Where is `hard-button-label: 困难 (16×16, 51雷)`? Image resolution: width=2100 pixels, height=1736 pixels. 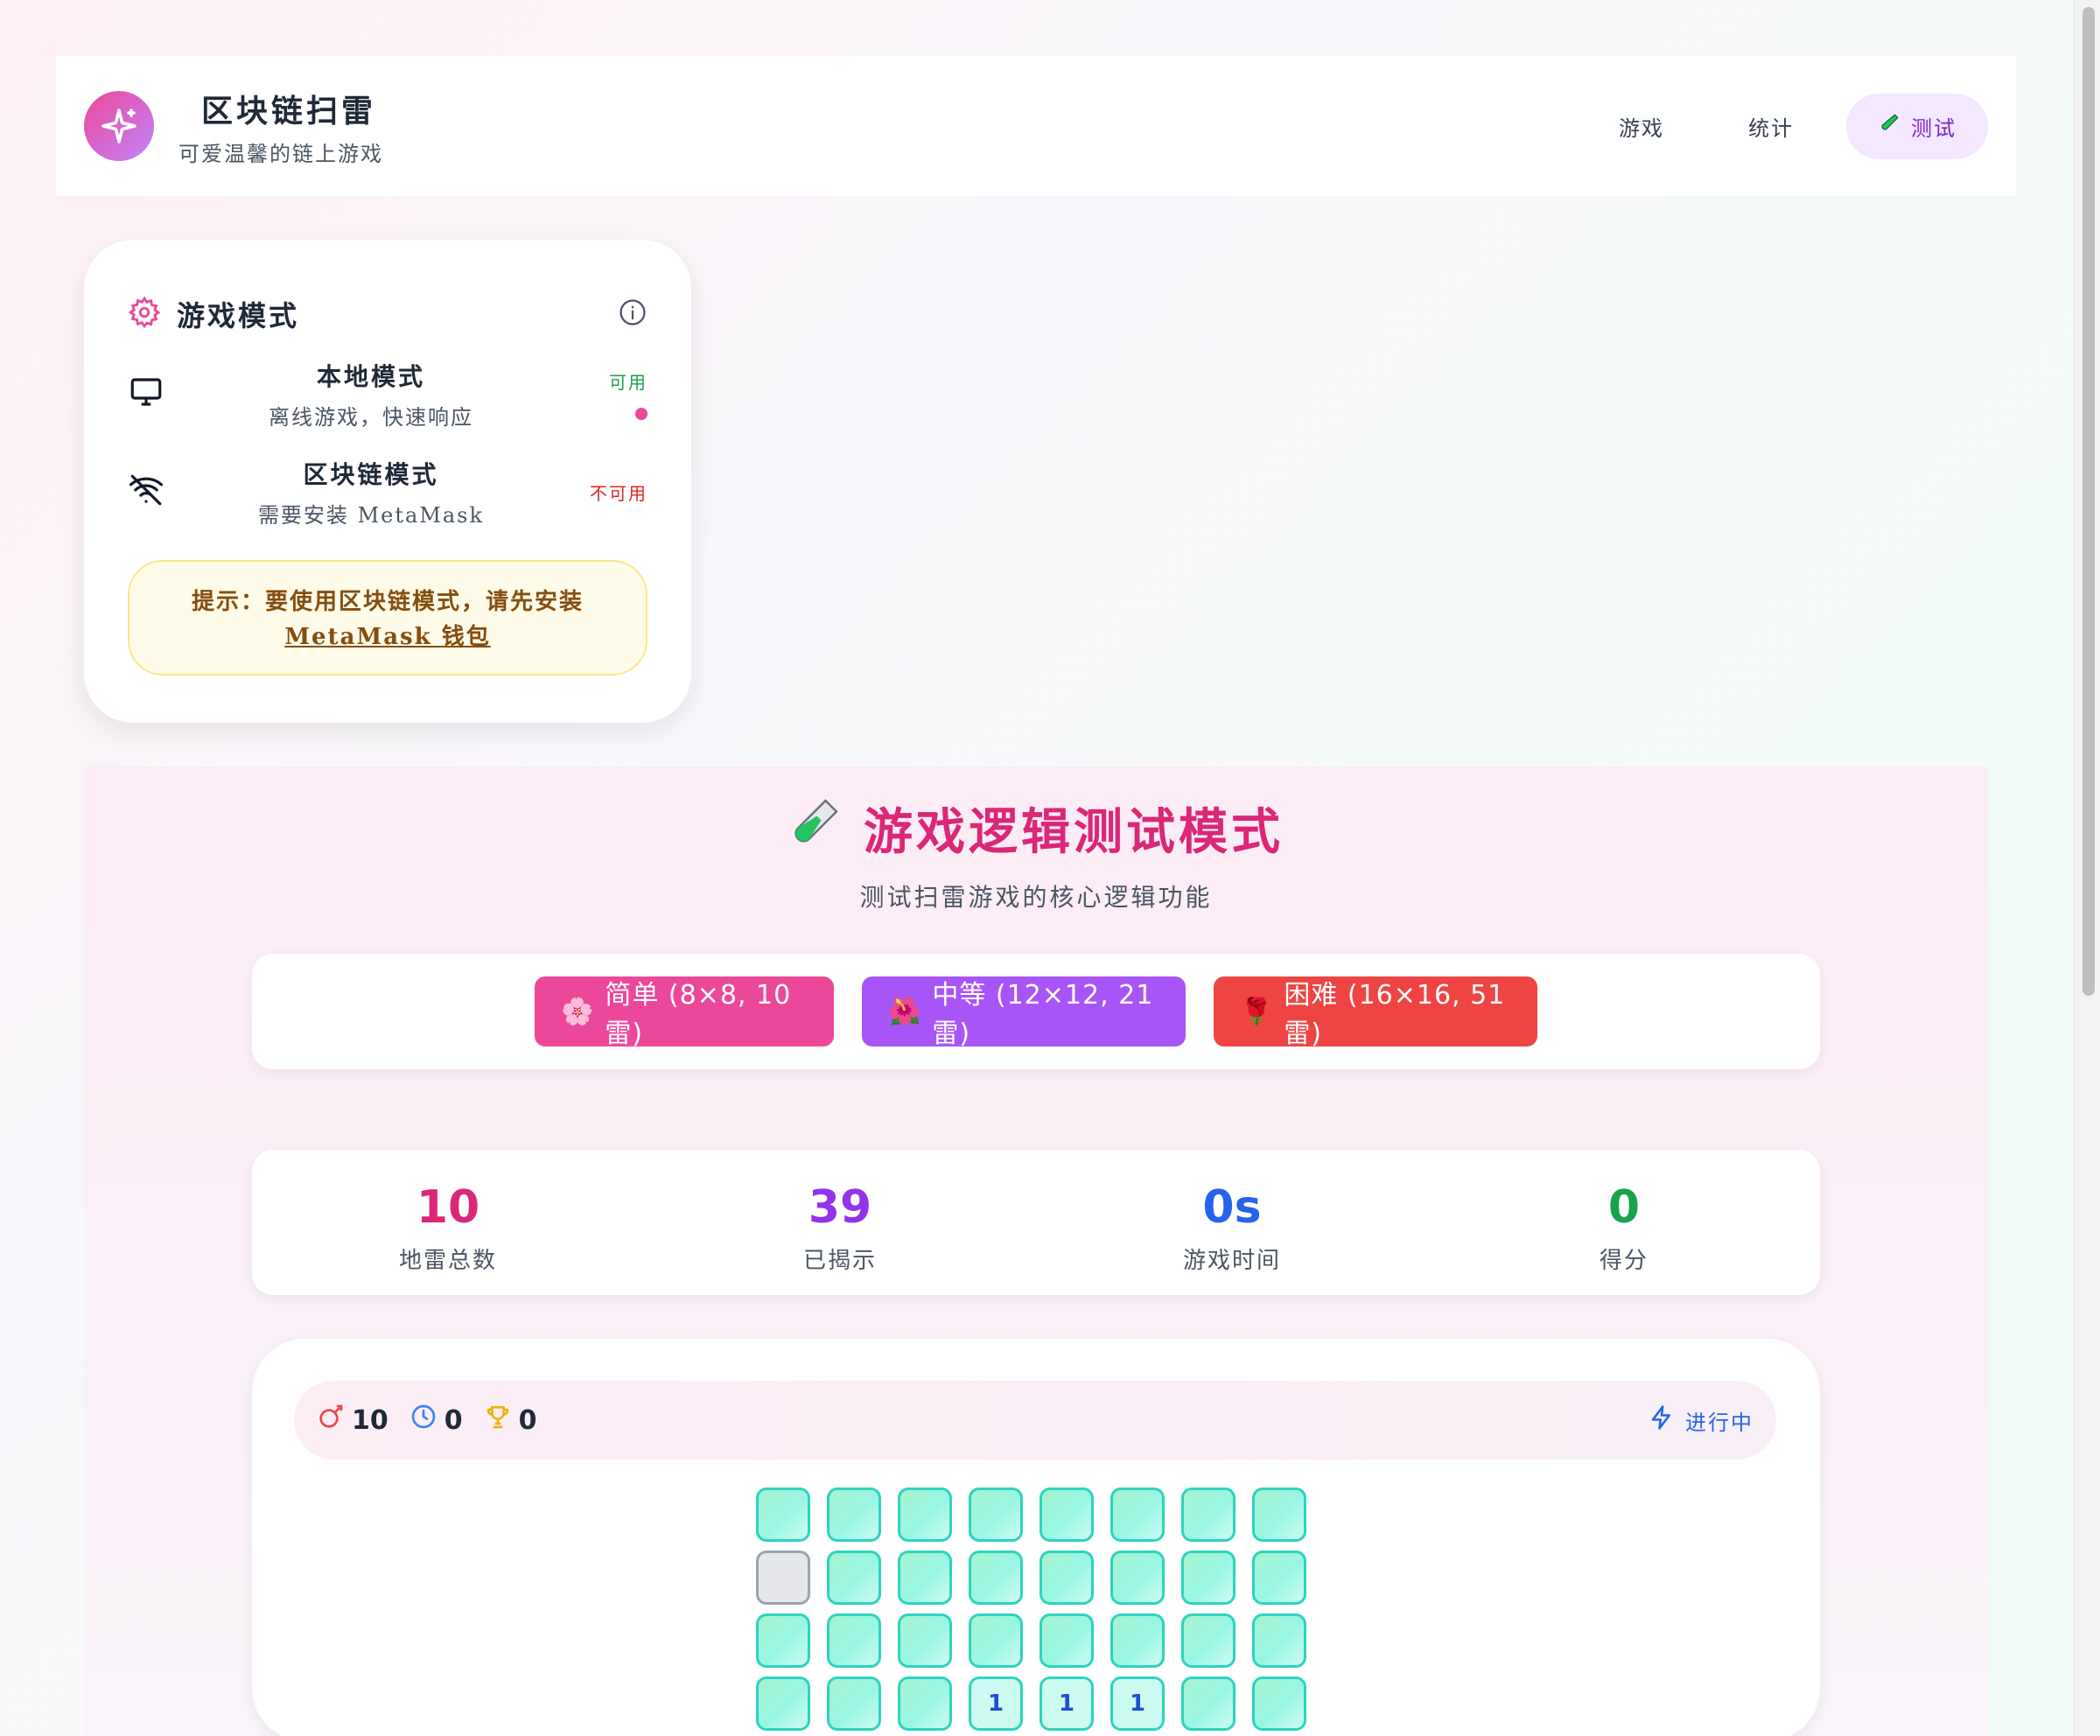
hard-button-label: 困难 (16×16, 51雷) is located at coordinates (1395, 1014).